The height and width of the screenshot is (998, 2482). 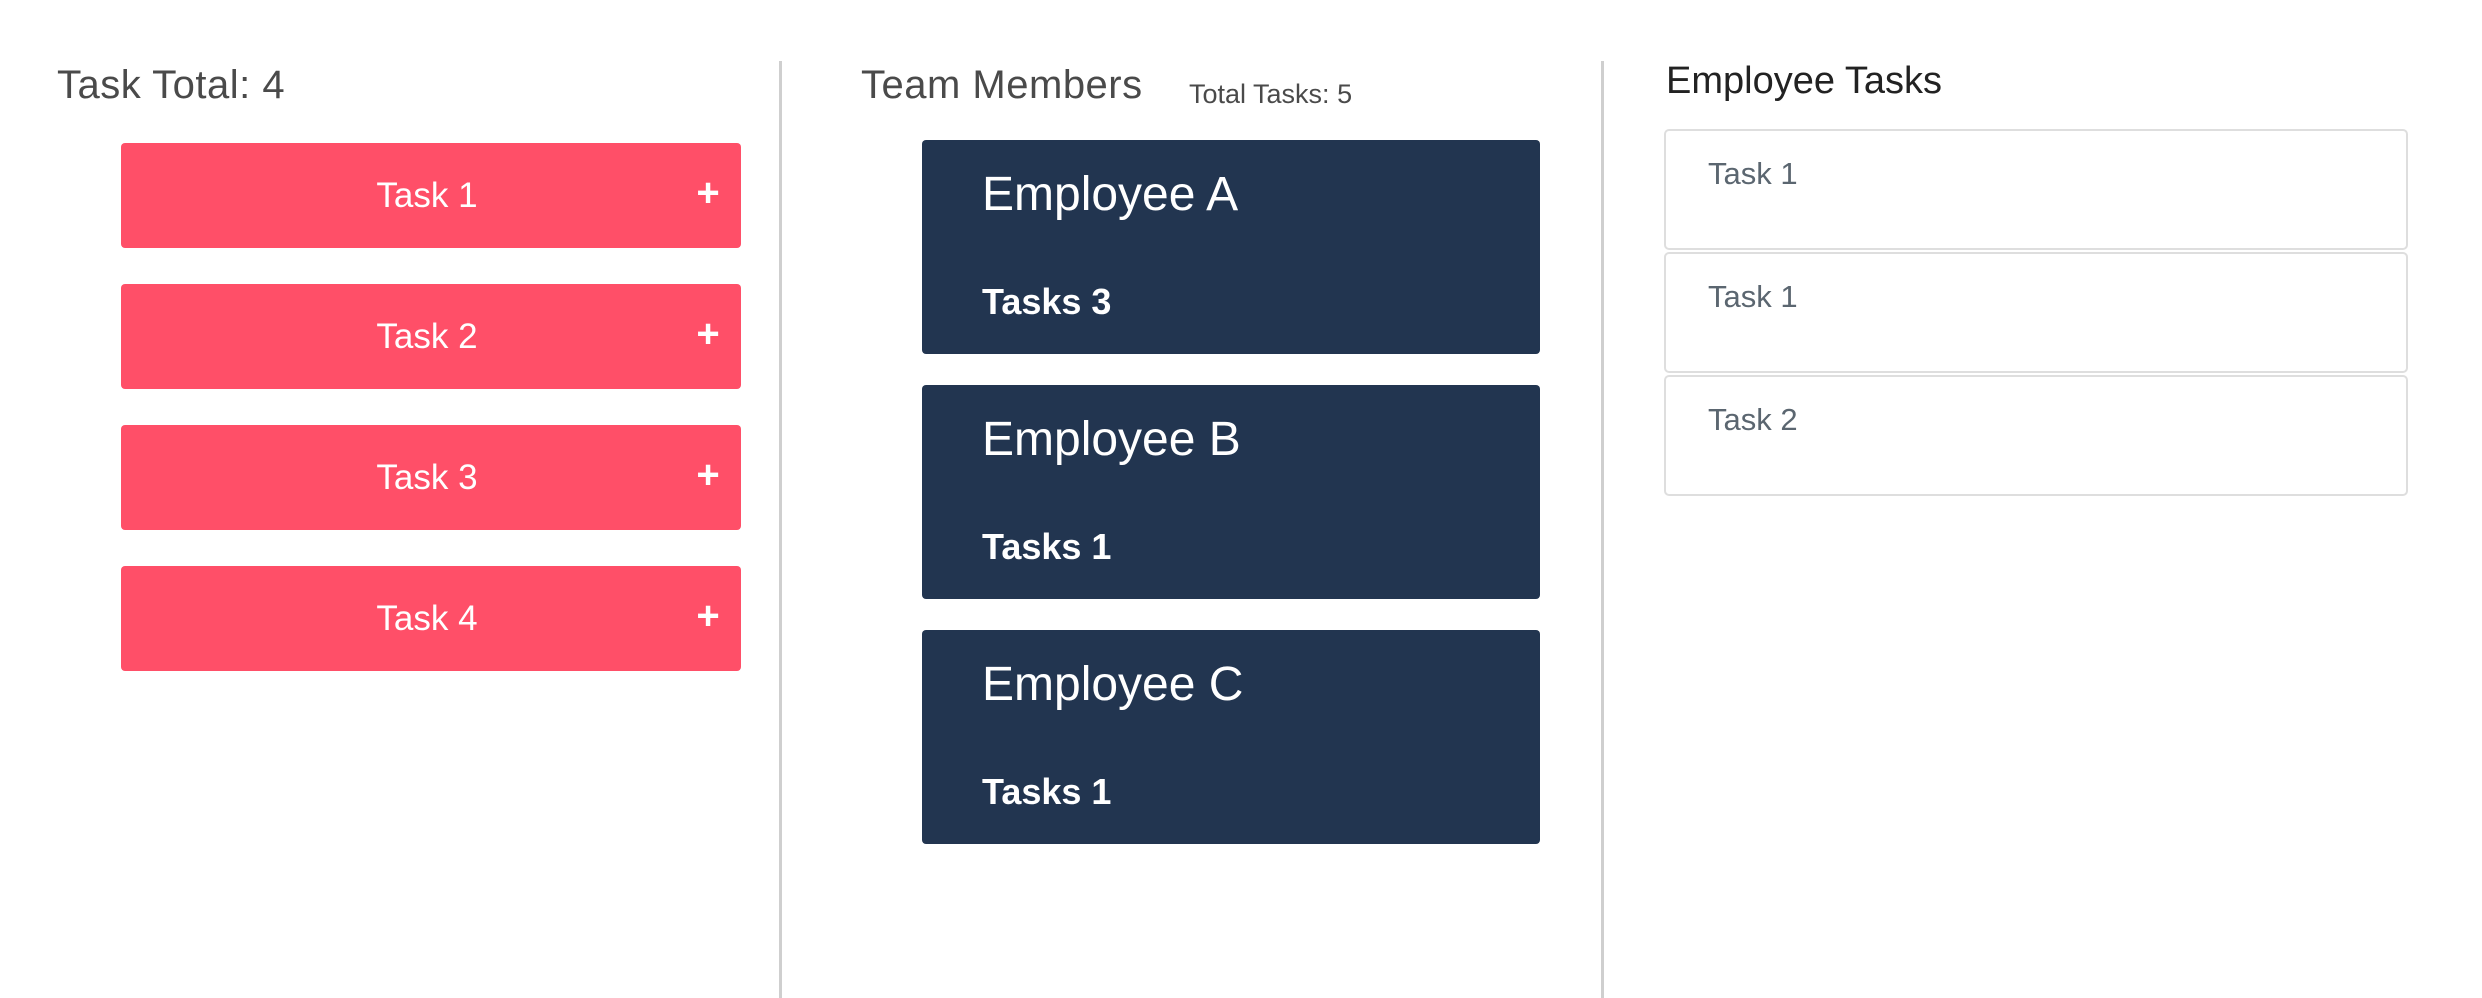 I want to click on team-members-heading: Team Members, so click(x=1002, y=85).